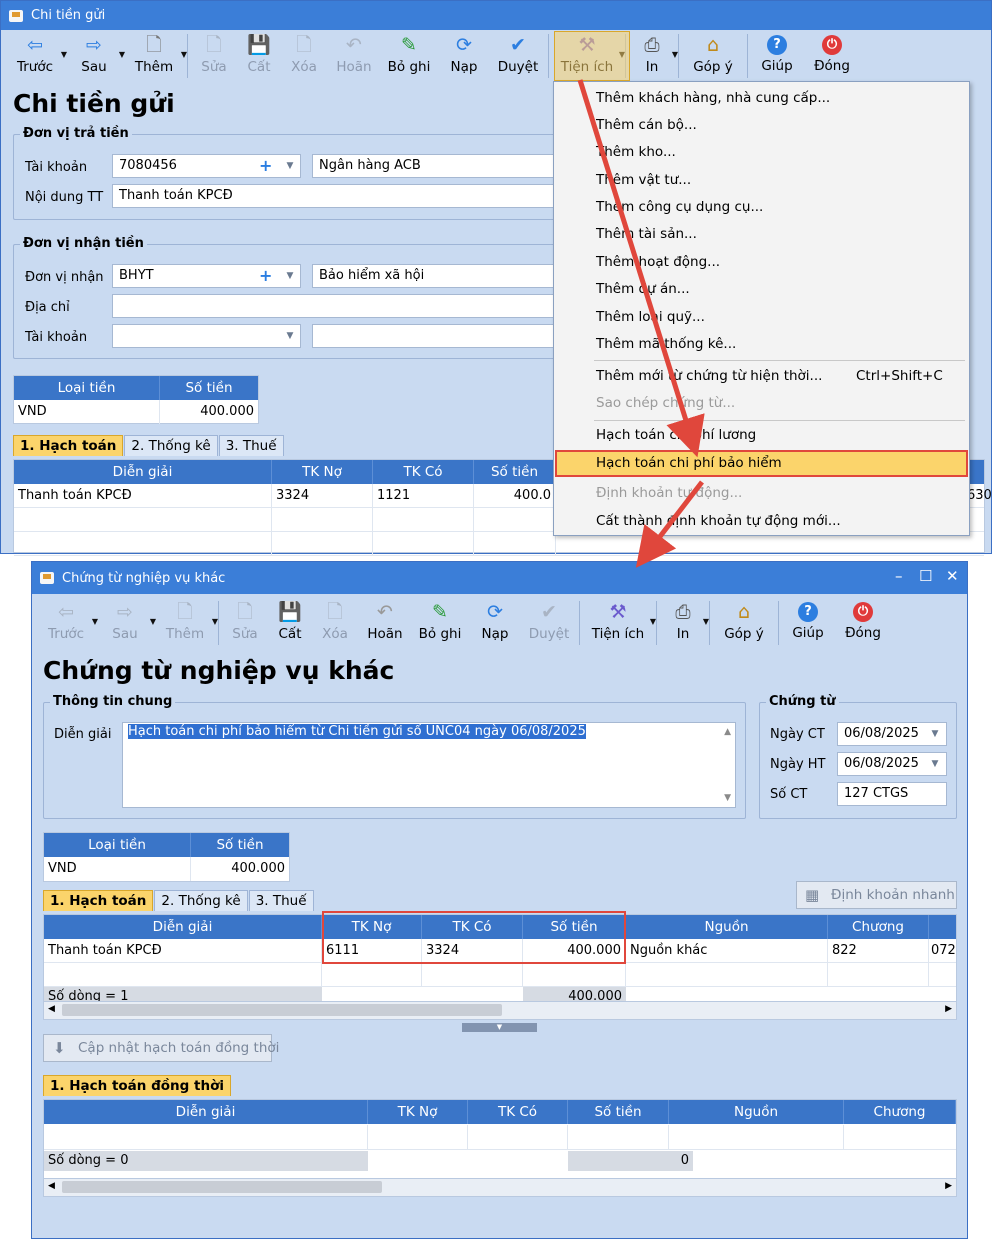  I want to click on receiver-account-input: ▼, so click(206, 336).